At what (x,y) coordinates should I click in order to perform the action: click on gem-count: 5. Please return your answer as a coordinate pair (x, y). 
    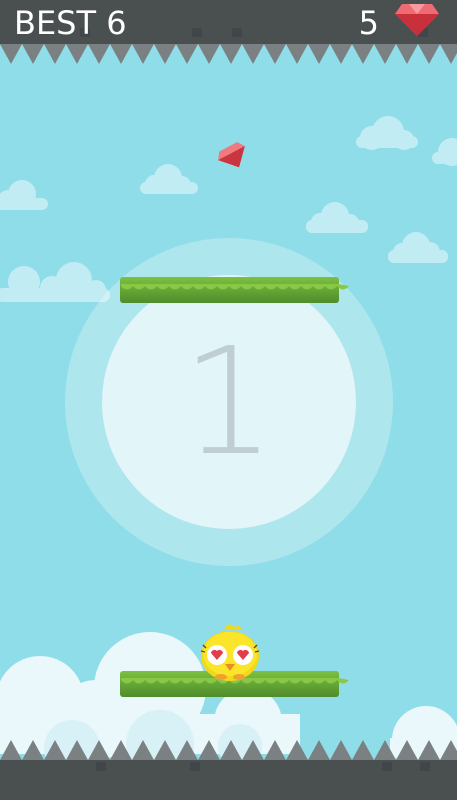
    Looking at the image, I should click on (368, 23).